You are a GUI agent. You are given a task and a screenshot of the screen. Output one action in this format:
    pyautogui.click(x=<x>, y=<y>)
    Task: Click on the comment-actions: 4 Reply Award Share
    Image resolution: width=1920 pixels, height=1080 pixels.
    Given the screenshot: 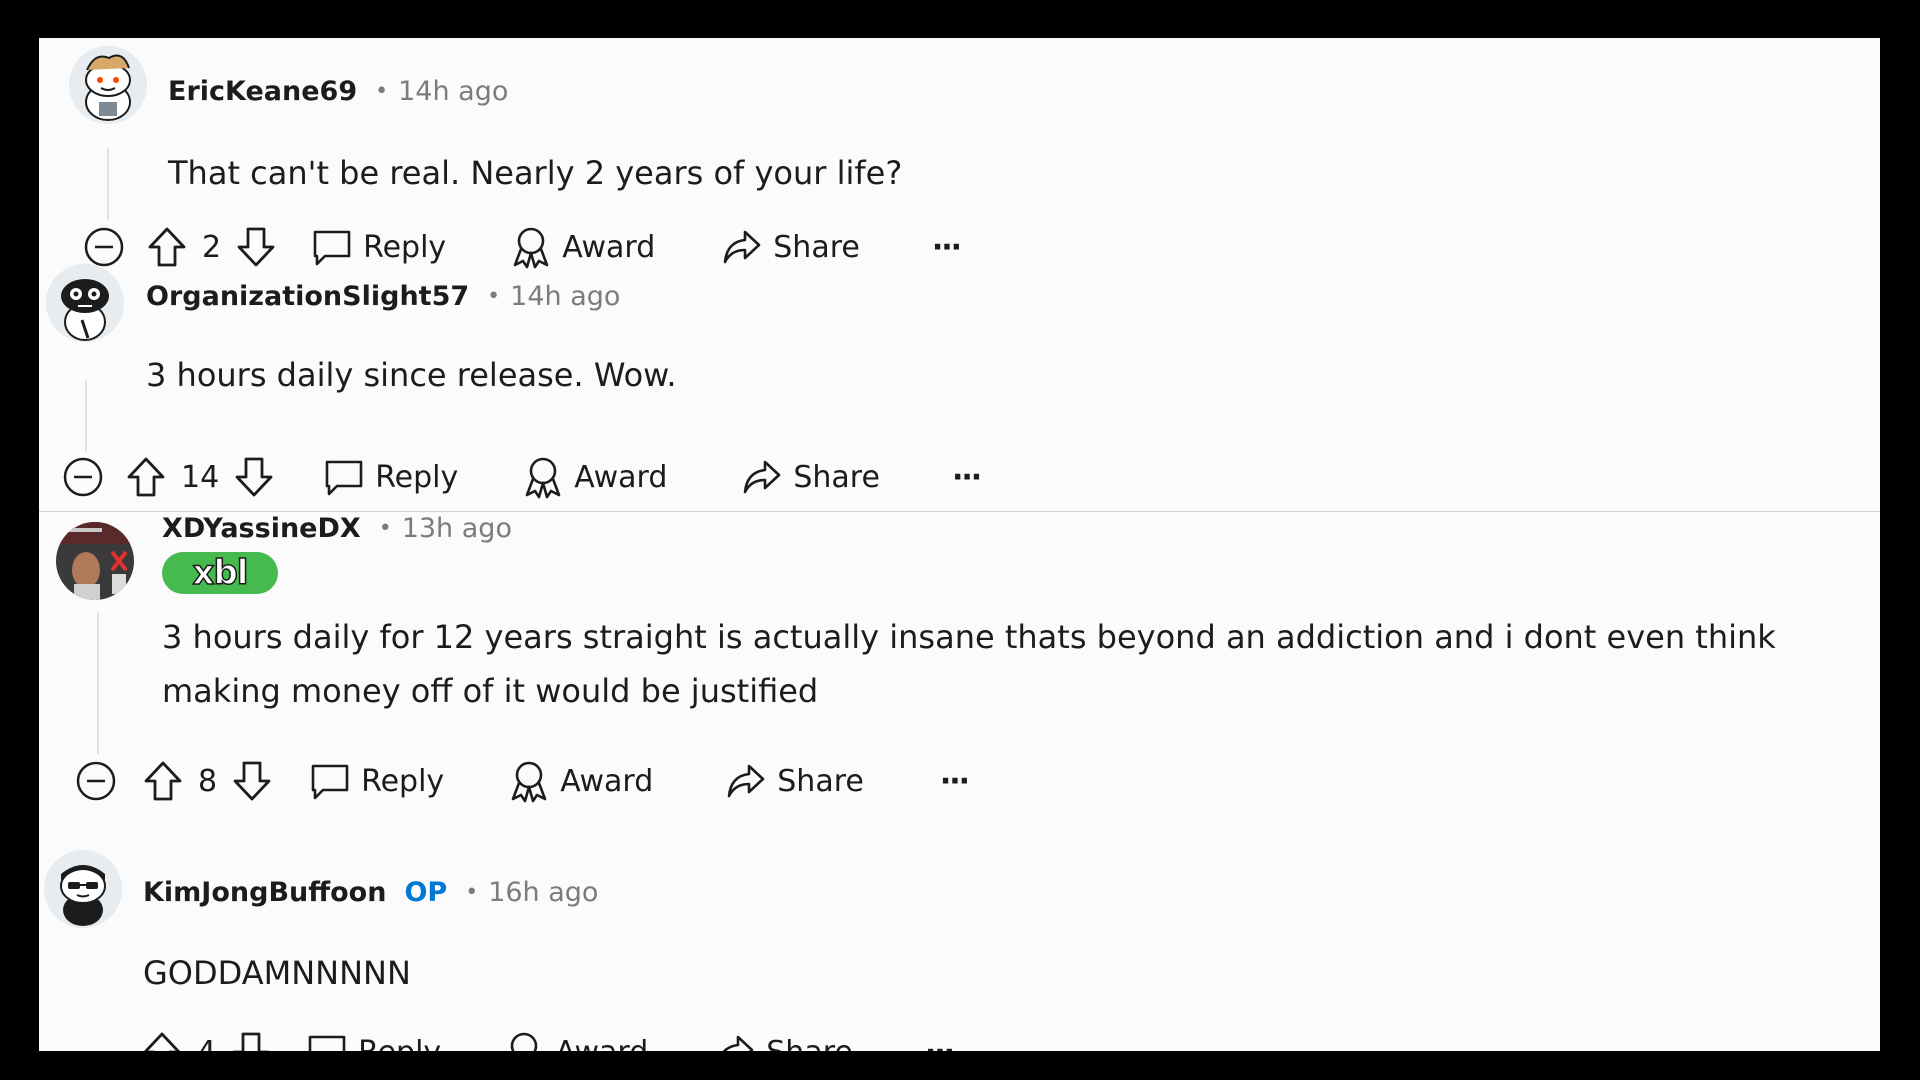 What is the action you would take?
    pyautogui.click(x=548, y=1038)
    